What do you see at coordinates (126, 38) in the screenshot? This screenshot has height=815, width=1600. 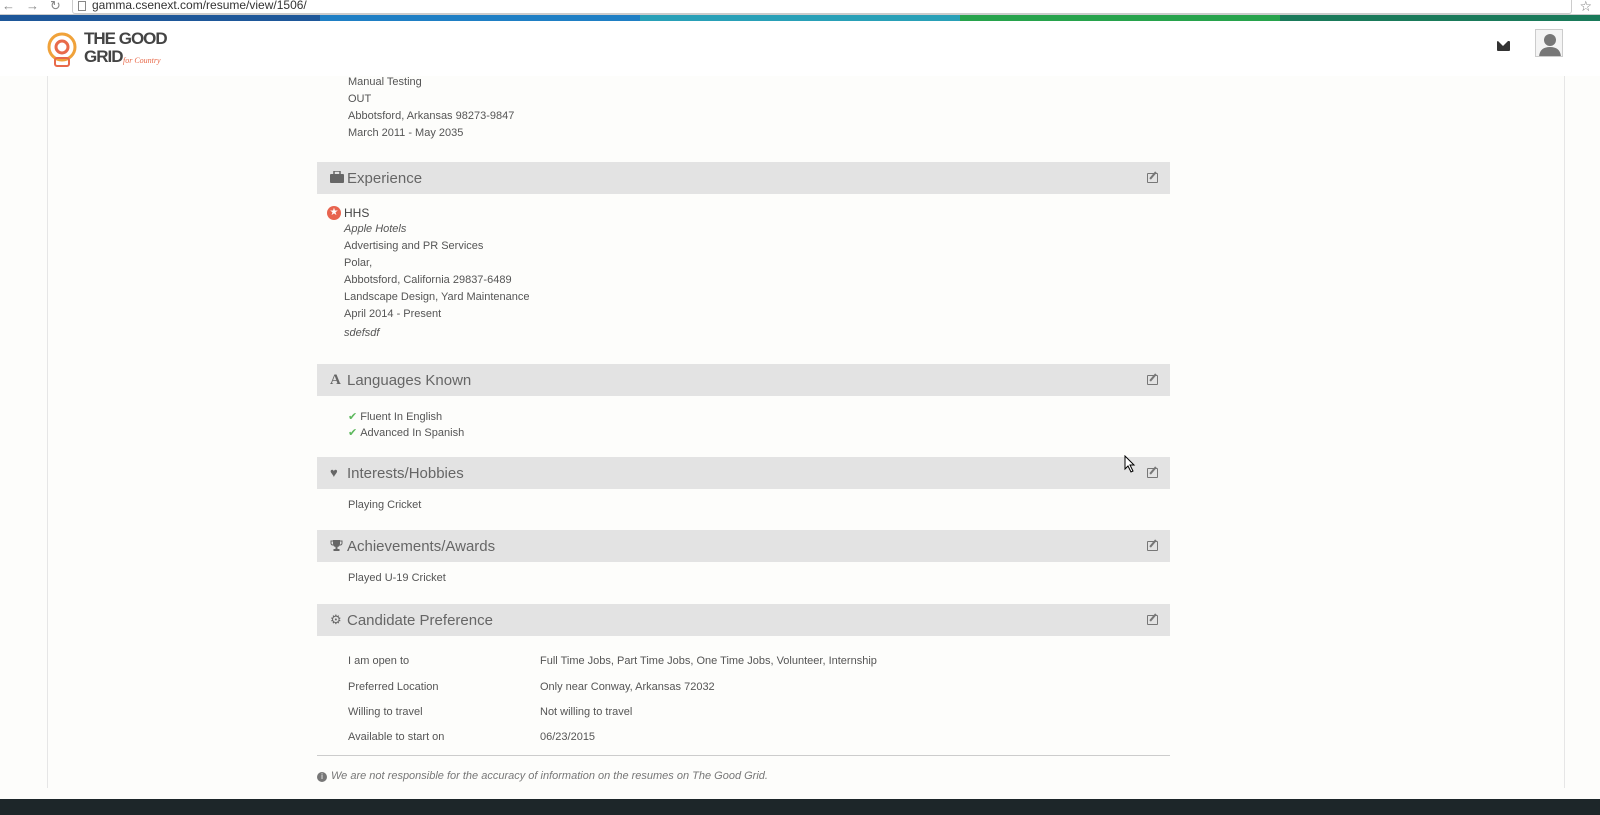 I see `logo-text-top: THE GOOD` at bounding box center [126, 38].